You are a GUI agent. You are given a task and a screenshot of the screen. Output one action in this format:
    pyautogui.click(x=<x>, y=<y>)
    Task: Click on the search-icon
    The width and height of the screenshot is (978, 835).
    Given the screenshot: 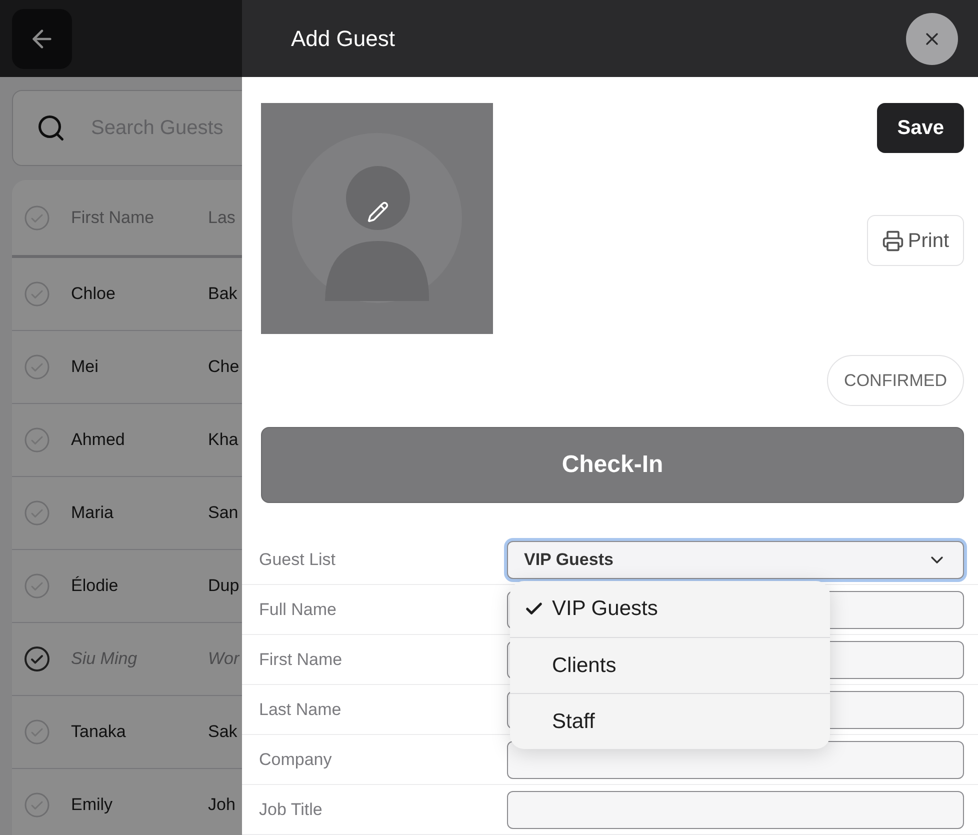 What is the action you would take?
    pyautogui.click(x=51, y=128)
    